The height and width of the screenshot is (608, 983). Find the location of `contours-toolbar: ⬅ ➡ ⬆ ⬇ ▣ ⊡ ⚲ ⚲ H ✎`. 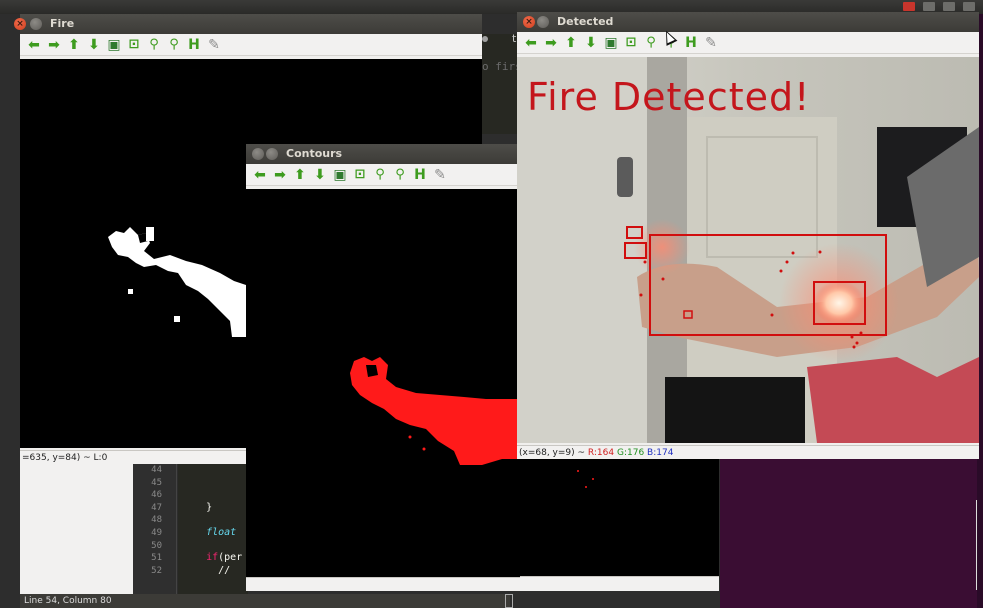

contours-toolbar: ⬅ ➡ ⬆ ⬇ ▣ ⊡ ⚲ ⚲ H ✎ is located at coordinates (383, 175).